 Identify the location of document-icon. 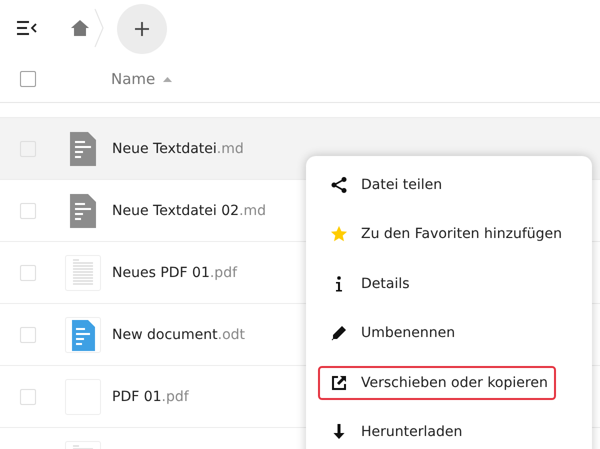
(83, 334).